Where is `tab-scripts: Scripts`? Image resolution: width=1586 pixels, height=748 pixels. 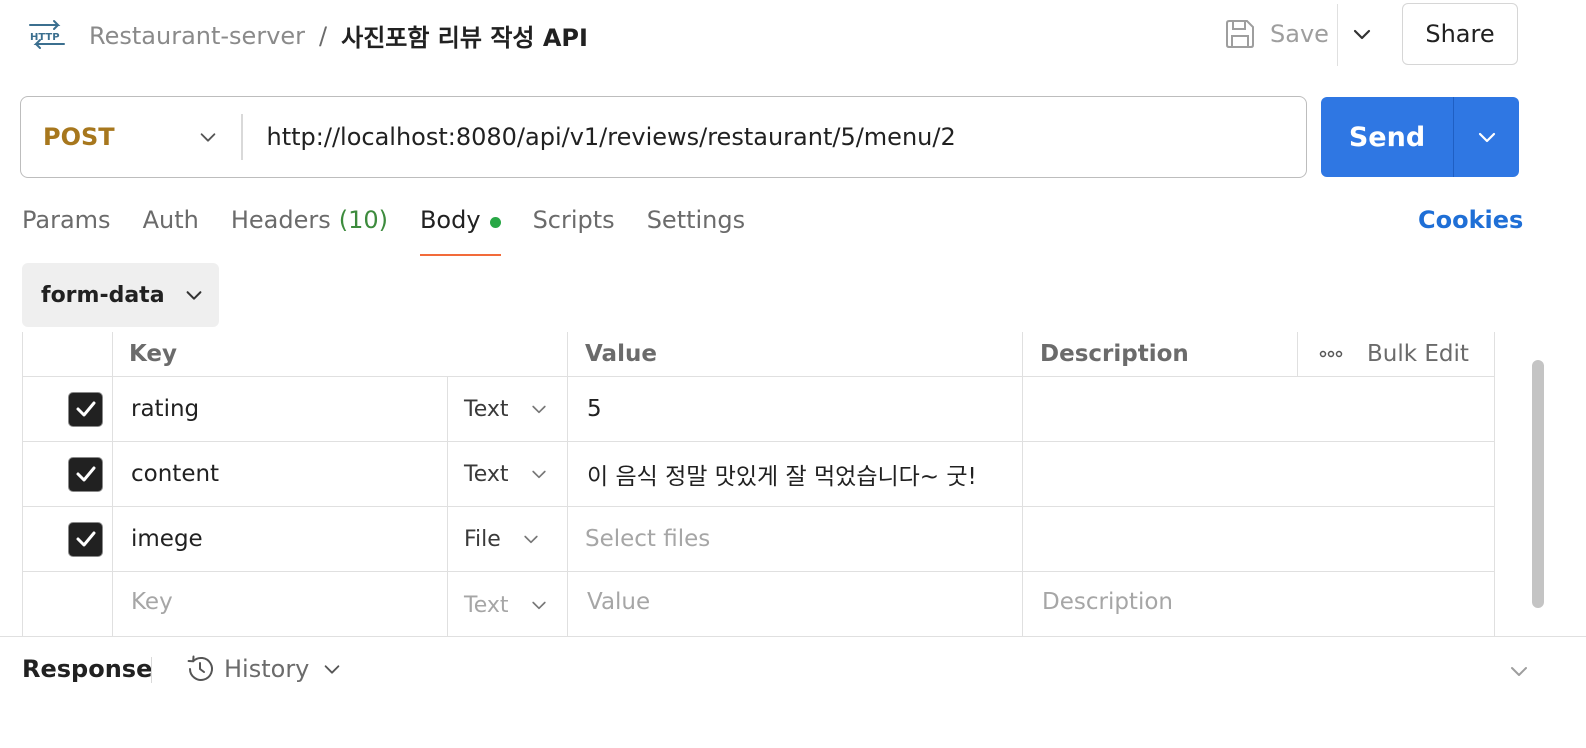
tab-scripts: Scripts is located at coordinates (574, 231).